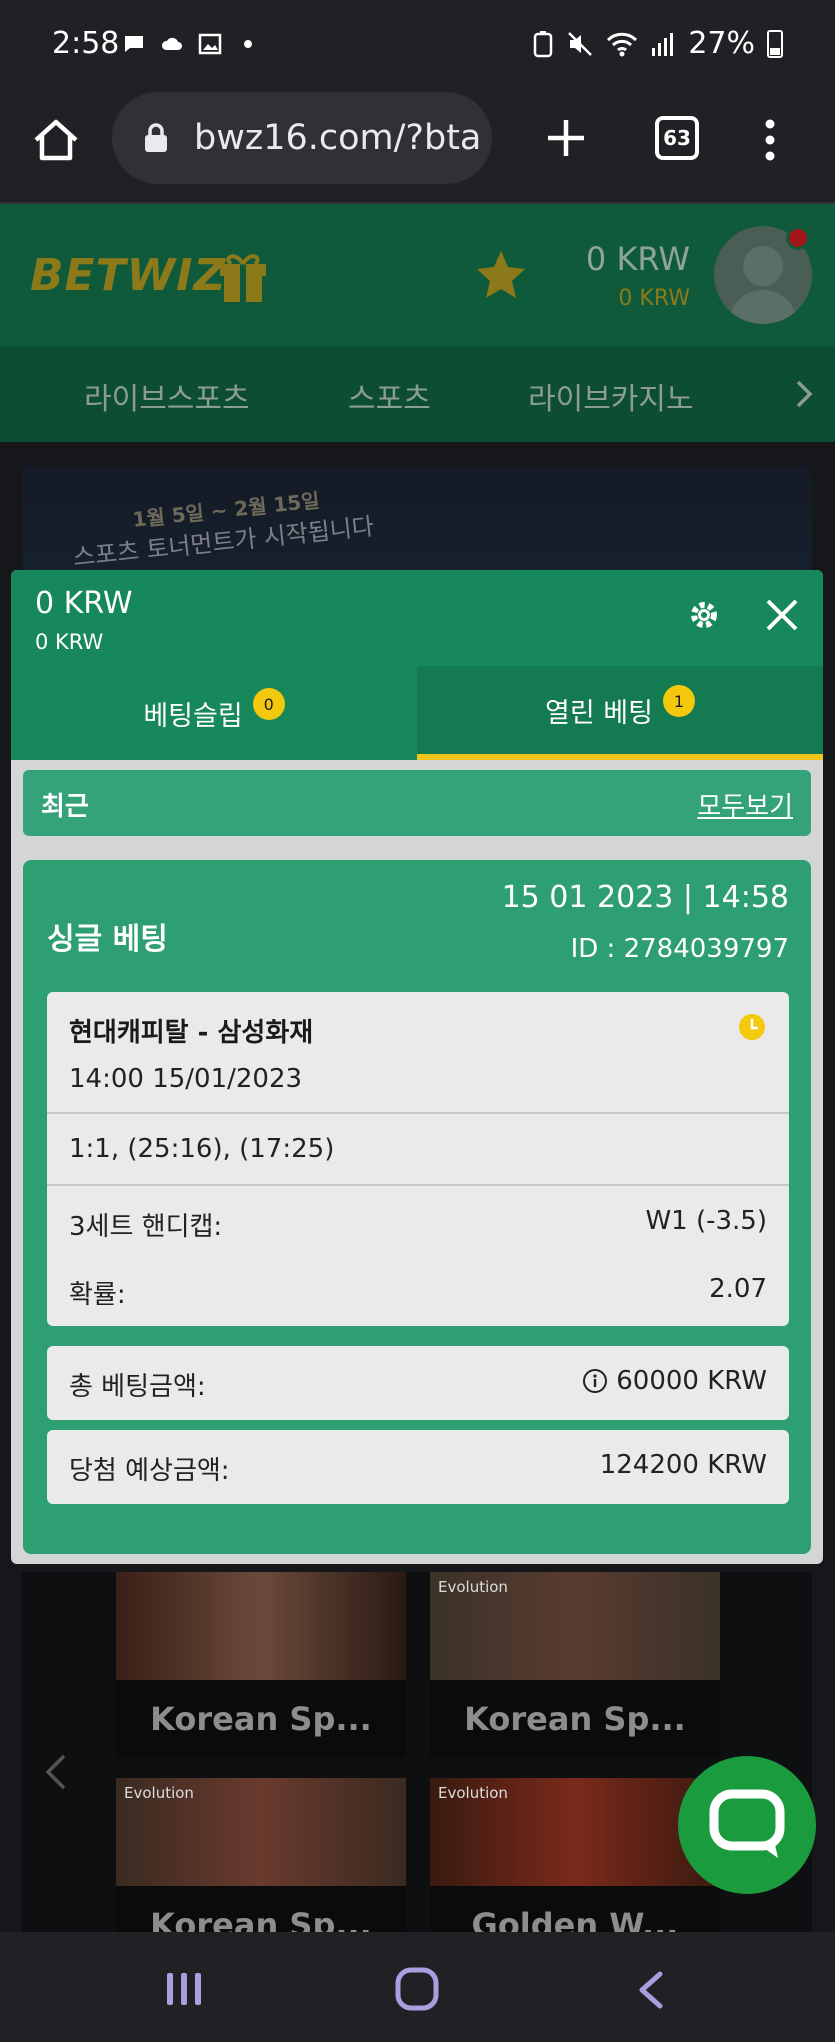 Image resolution: width=835 pixels, height=2042 pixels. I want to click on battery-percent: 27%, so click(721, 43).